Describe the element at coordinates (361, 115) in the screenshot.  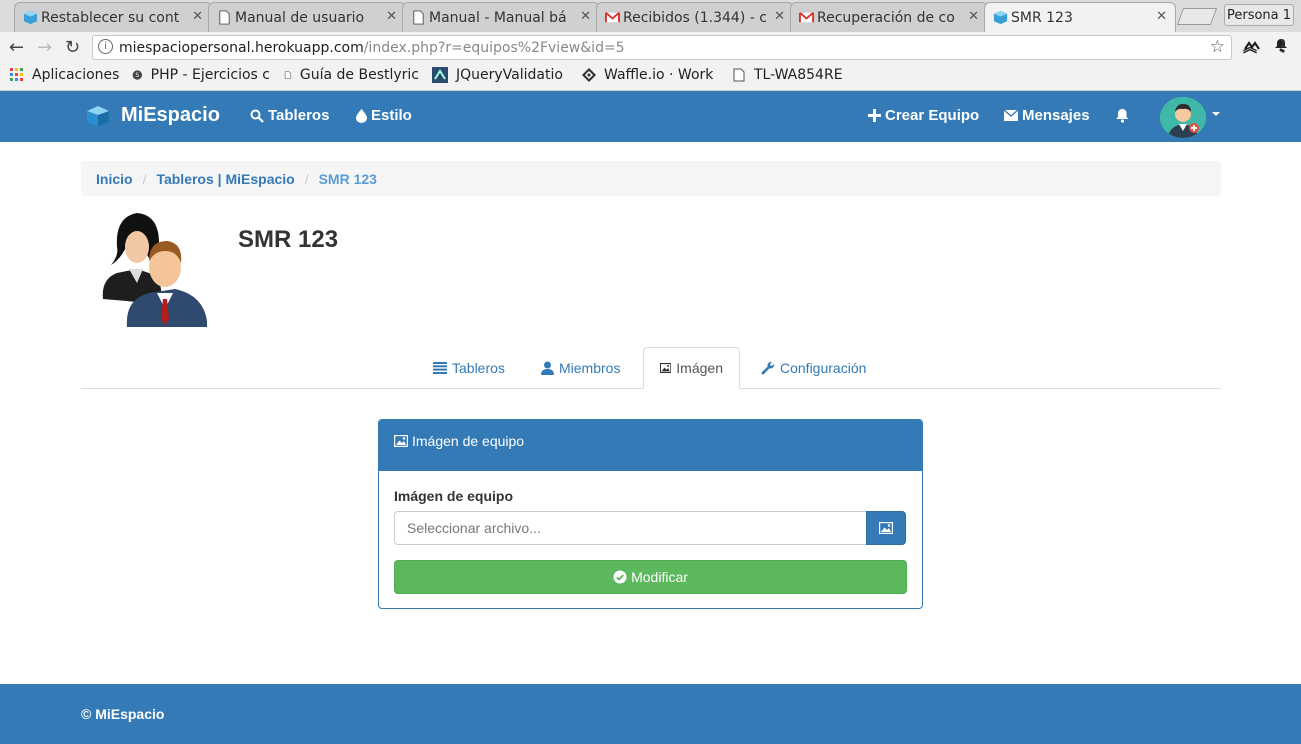
I see `droplet-icon` at that location.